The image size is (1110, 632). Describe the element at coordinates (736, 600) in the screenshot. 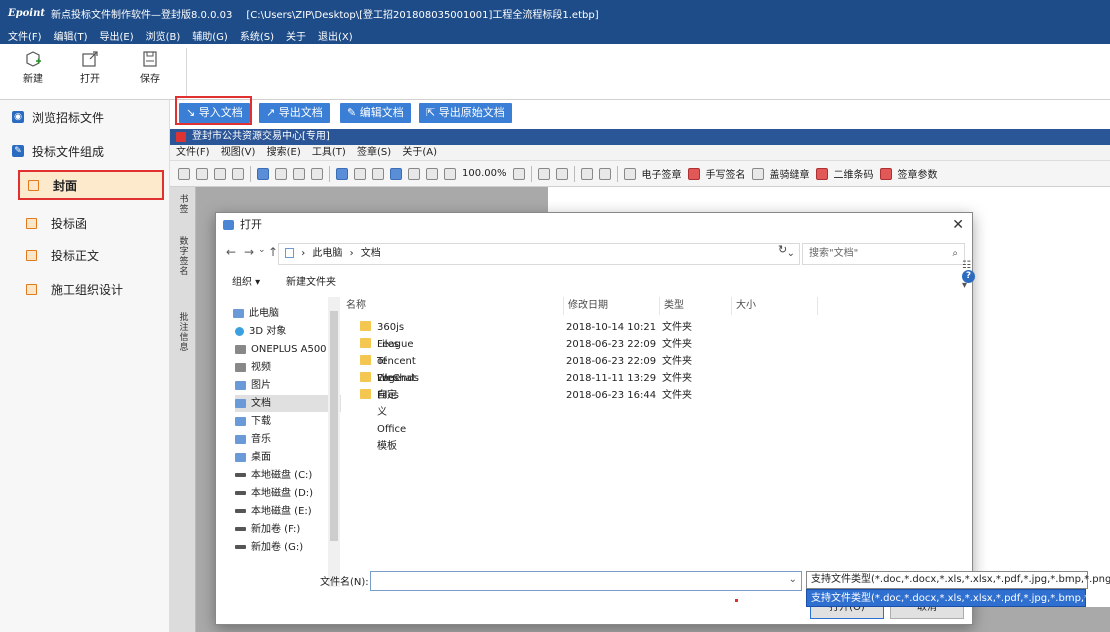

I see `cursor-marker` at that location.